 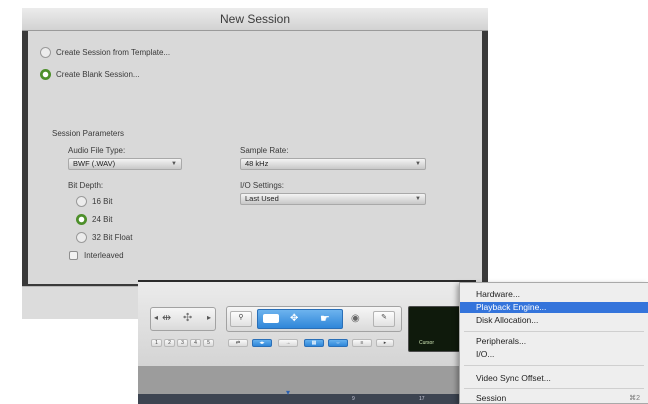 I want to click on blank-session-radio, so click(x=45, y=74).